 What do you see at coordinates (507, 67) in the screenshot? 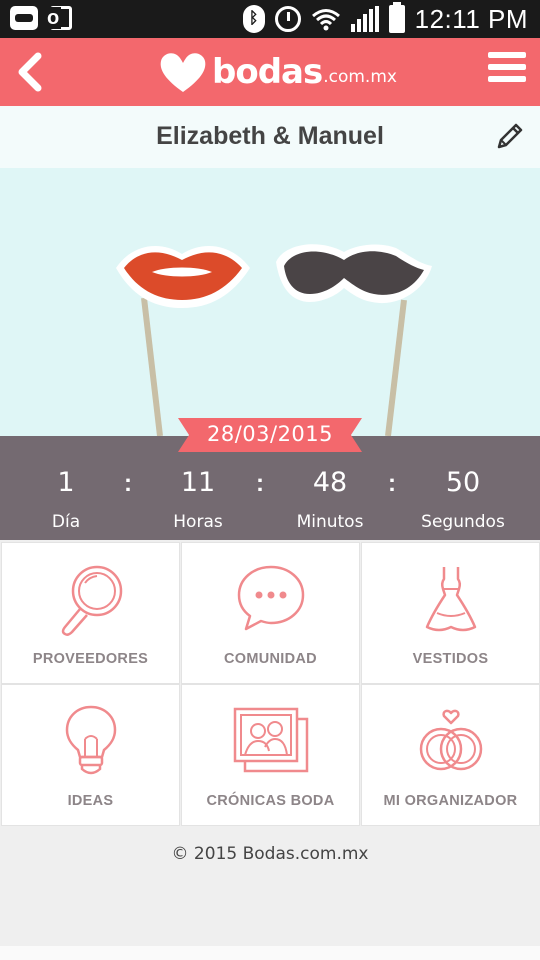
I see `hamburger-menu-icon` at bounding box center [507, 67].